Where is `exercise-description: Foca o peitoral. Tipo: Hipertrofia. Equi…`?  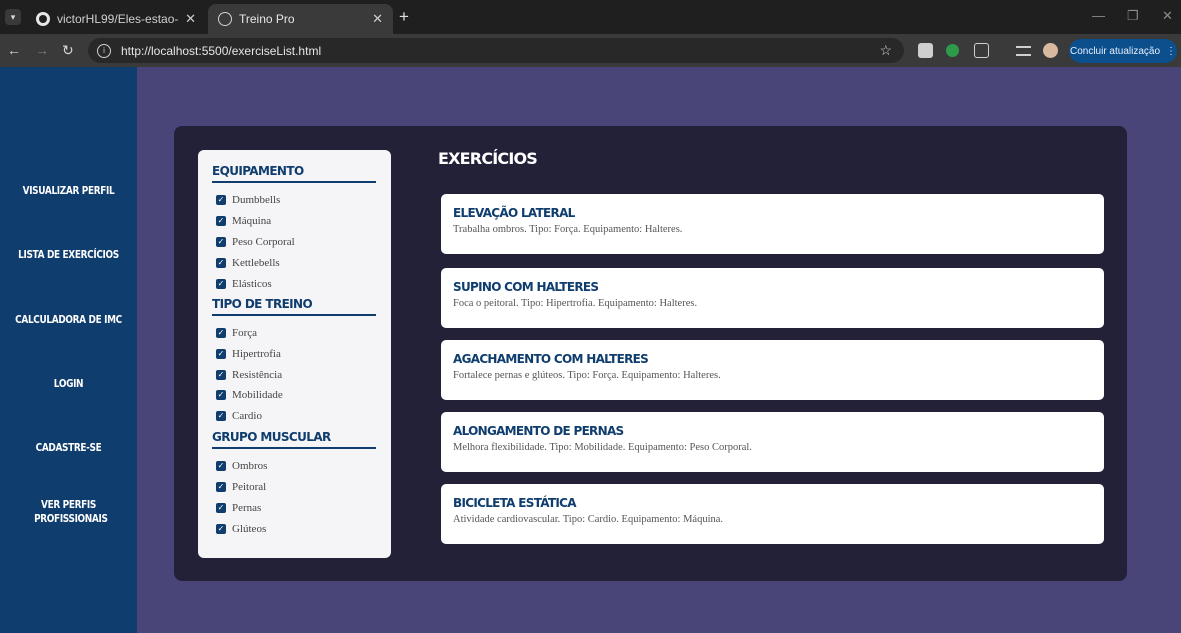 exercise-description: Foca o peitoral. Tipo: Hipertrofia. Equi… is located at coordinates (575, 303).